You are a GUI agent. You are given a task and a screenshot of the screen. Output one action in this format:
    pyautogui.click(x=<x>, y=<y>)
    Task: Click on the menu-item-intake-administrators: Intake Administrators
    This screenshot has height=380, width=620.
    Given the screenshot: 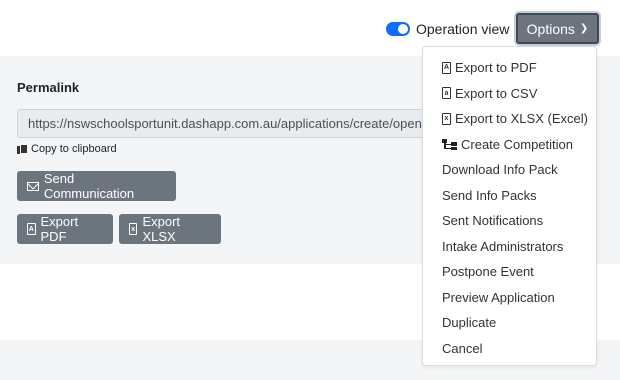 What is the action you would take?
    pyautogui.click(x=509, y=247)
    